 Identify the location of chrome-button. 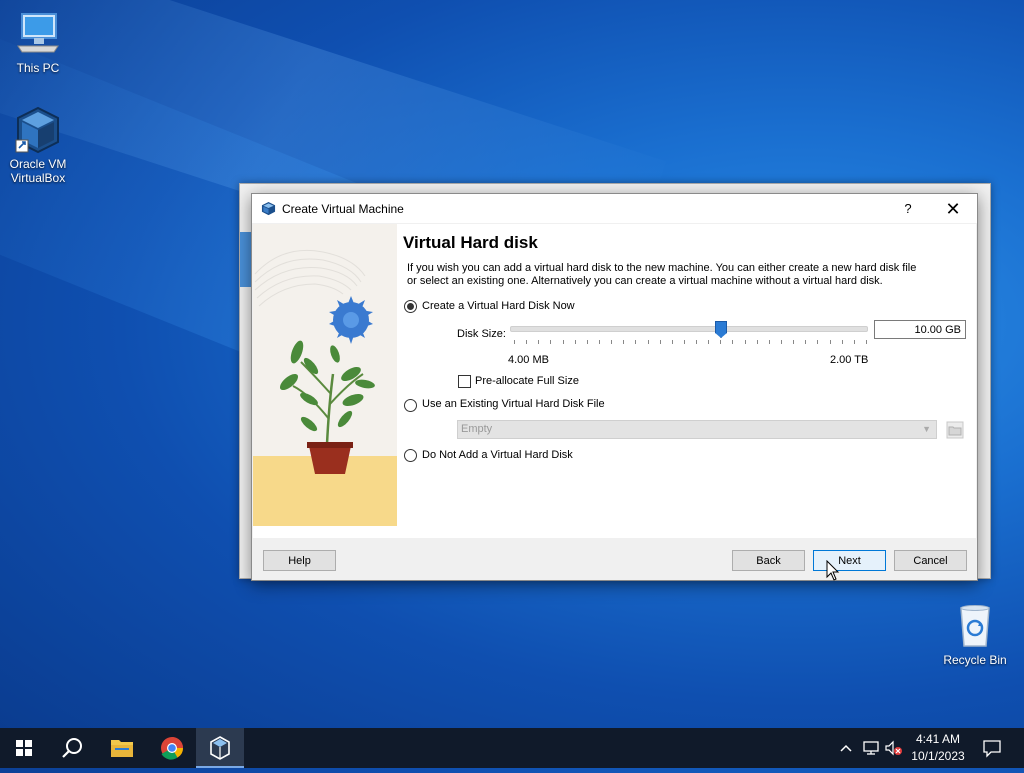
(172, 748).